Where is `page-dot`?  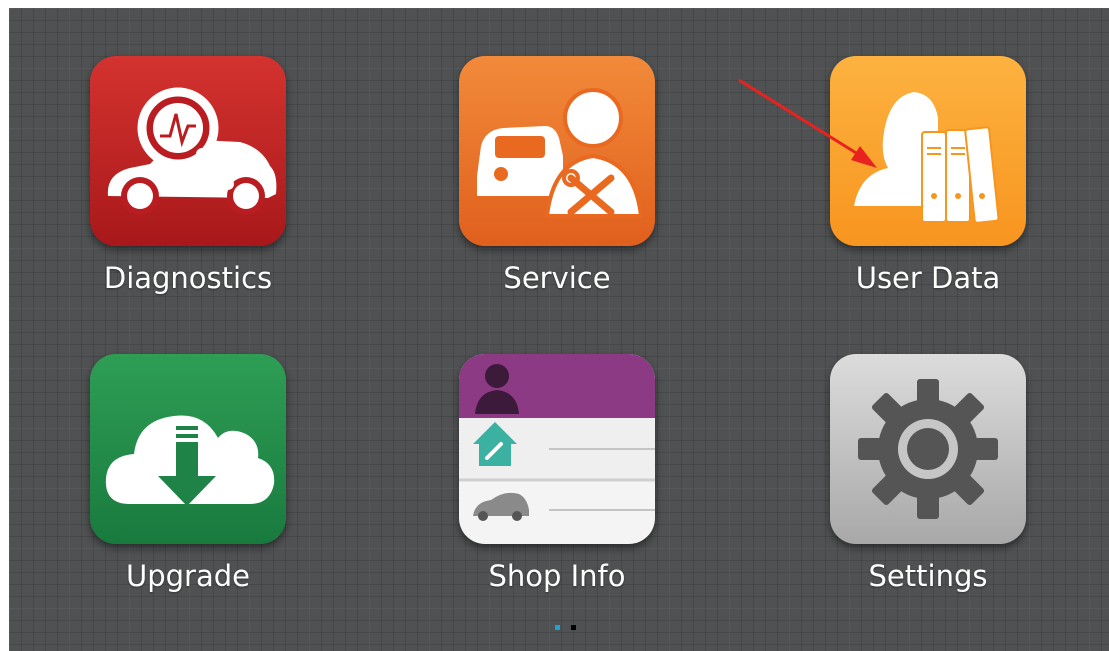 page-dot is located at coordinates (573, 627).